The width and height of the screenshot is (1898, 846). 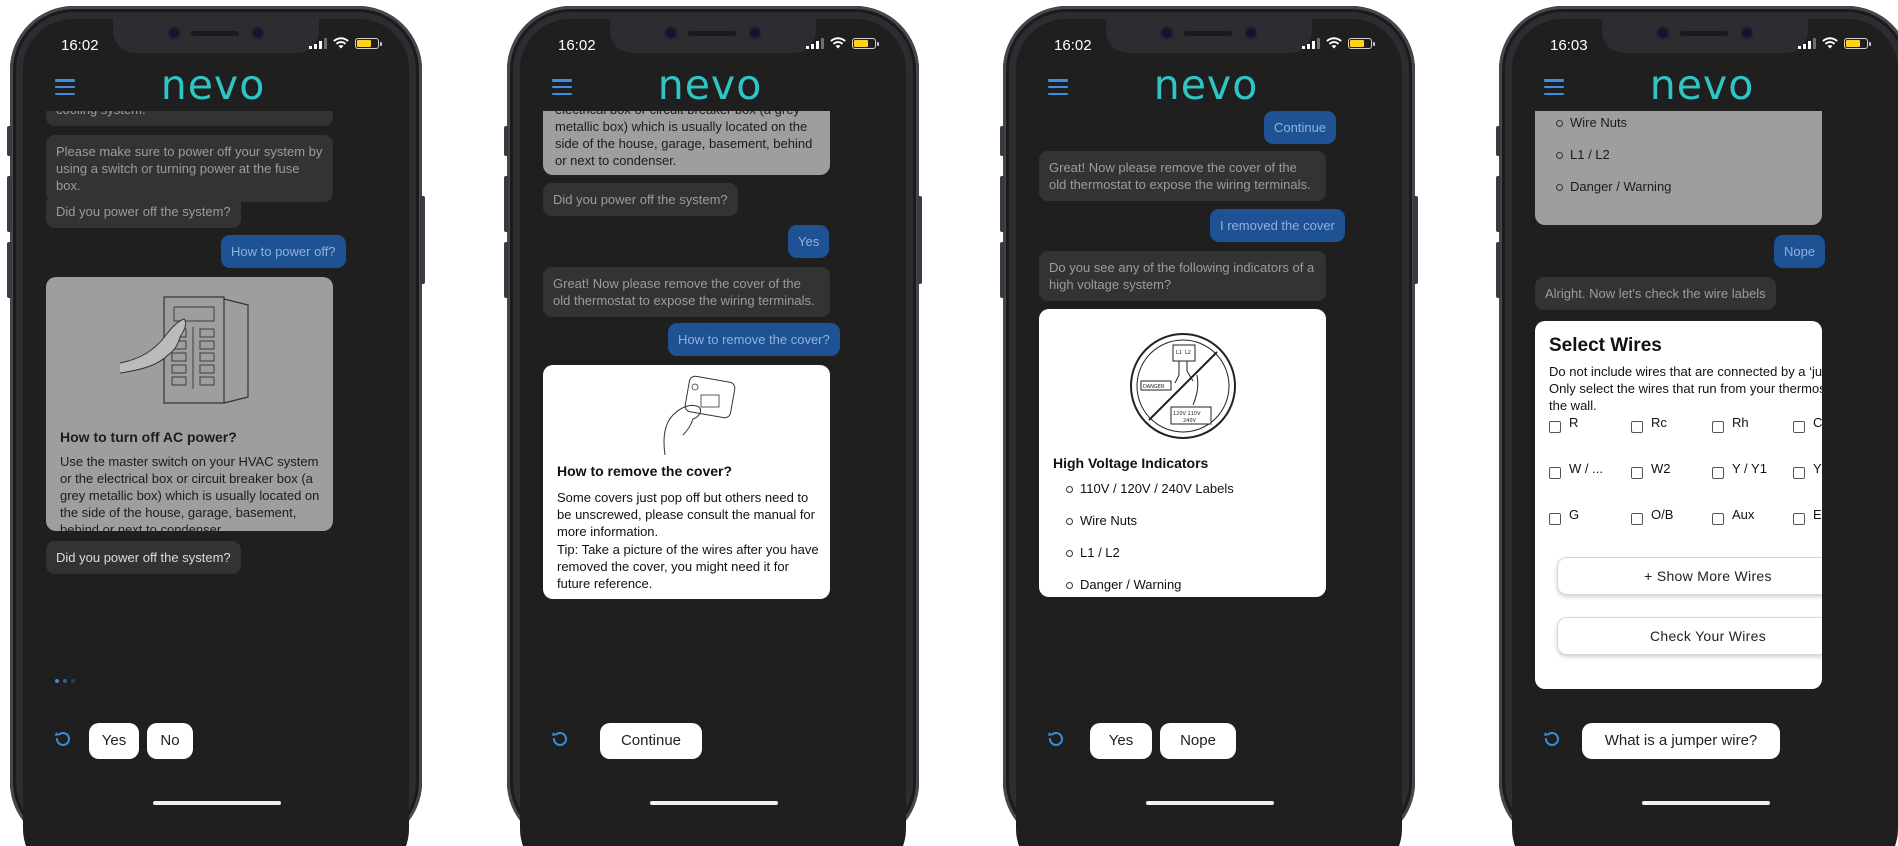 I want to click on l2-label: L2, so click(x=1188, y=353).